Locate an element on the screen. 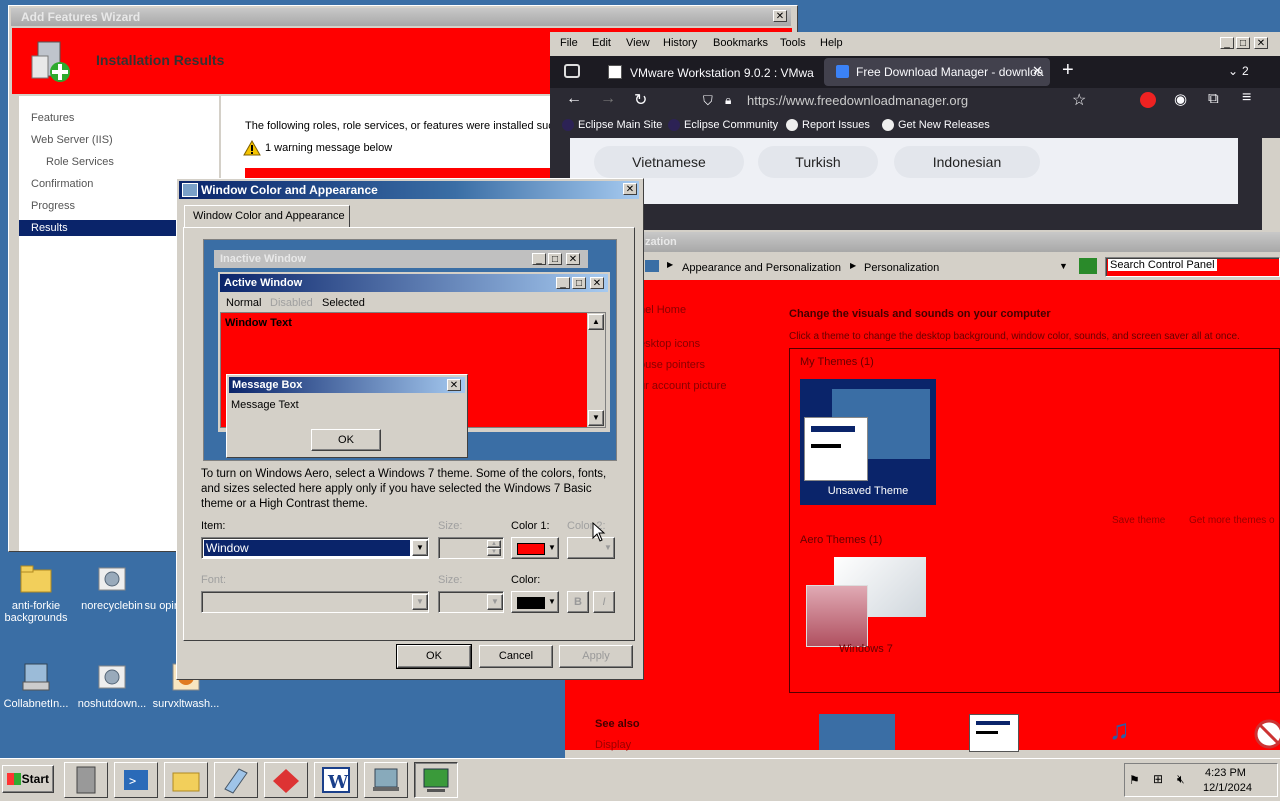  step-features: Features is located at coordinates (52, 118).